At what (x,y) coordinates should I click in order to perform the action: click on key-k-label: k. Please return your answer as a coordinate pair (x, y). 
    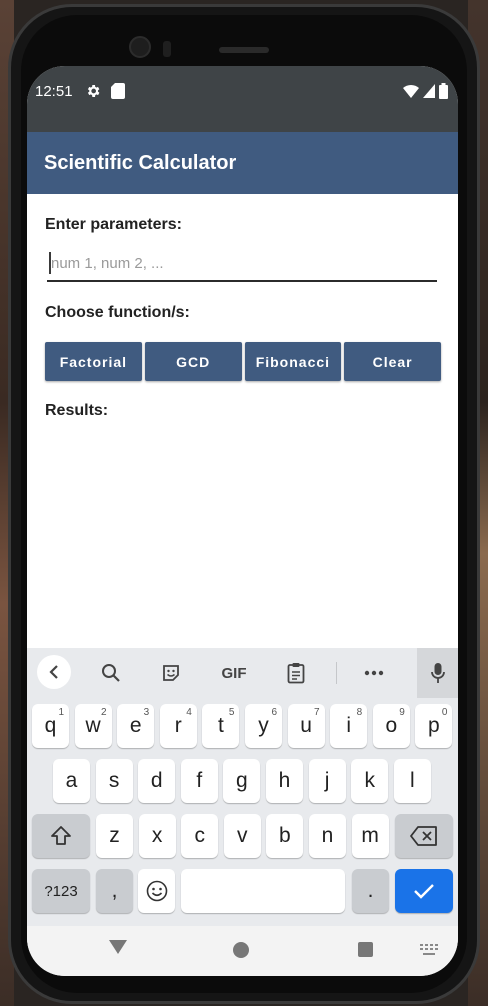
    Looking at the image, I should click on (369, 780).